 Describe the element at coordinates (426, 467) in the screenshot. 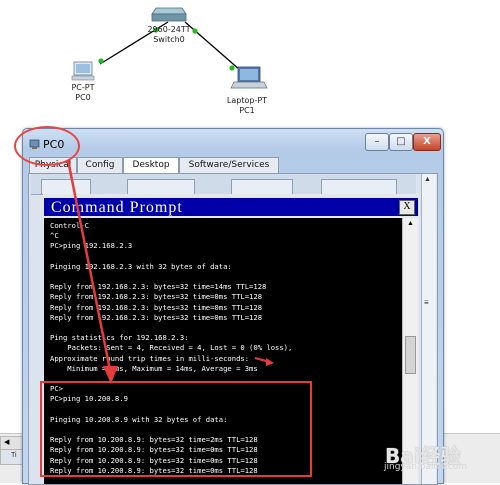

I see `watermark-url: jingyan.baidu.com` at that location.